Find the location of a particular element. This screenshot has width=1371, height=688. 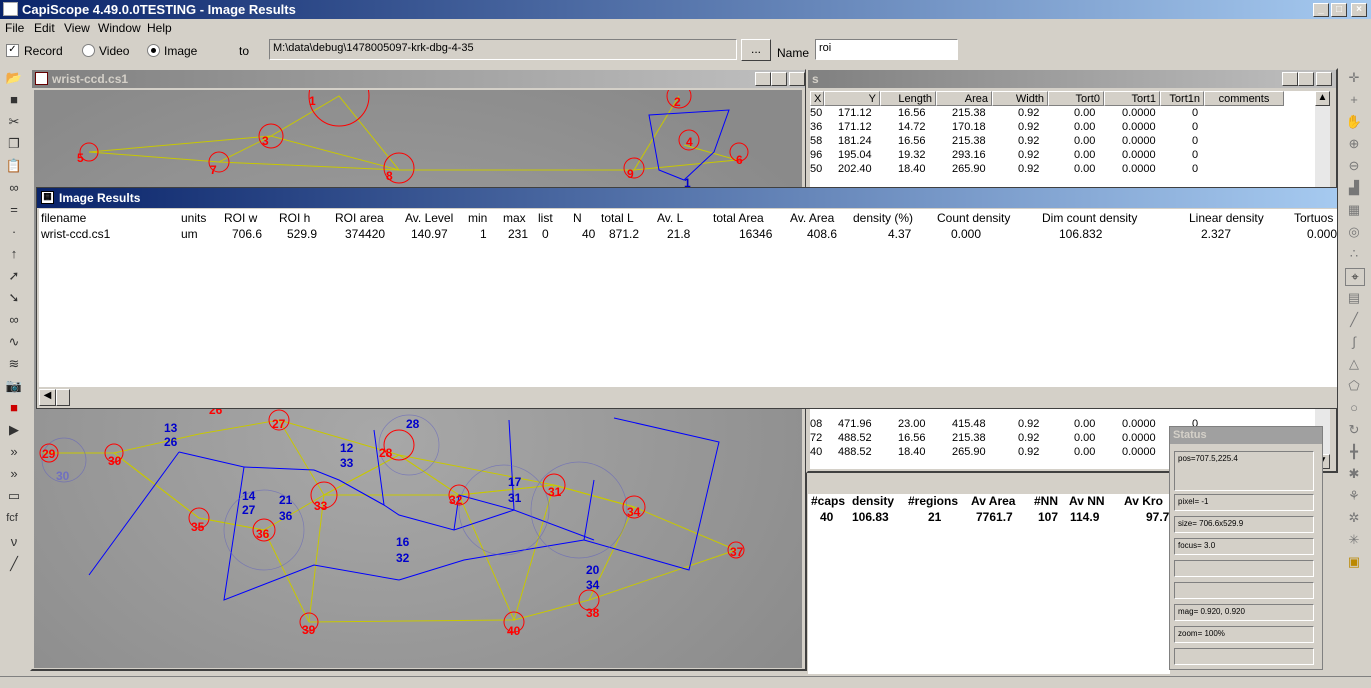

branch-icon: ⚘ is located at coordinates (1354, 496).